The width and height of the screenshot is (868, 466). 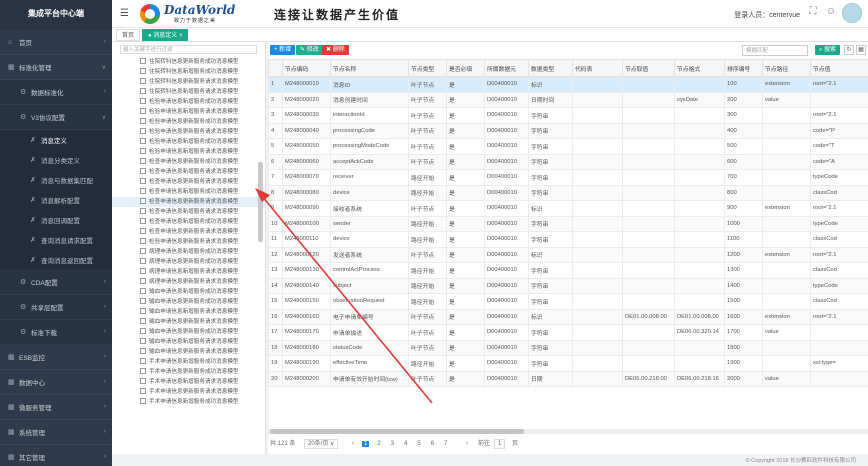 I want to click on tree-item: 检查申请信息更新服务请求消息模型, so click(x=188, y=182).